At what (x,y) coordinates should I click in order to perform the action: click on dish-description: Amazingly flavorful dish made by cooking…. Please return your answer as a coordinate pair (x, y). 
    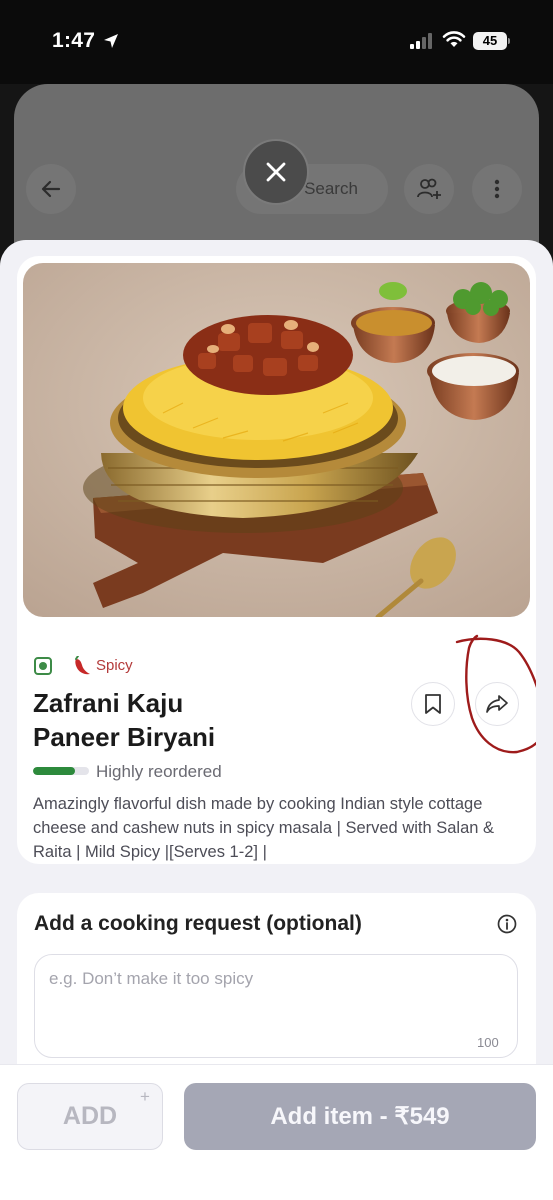
    Looking at the image, I should click on (264, 828).